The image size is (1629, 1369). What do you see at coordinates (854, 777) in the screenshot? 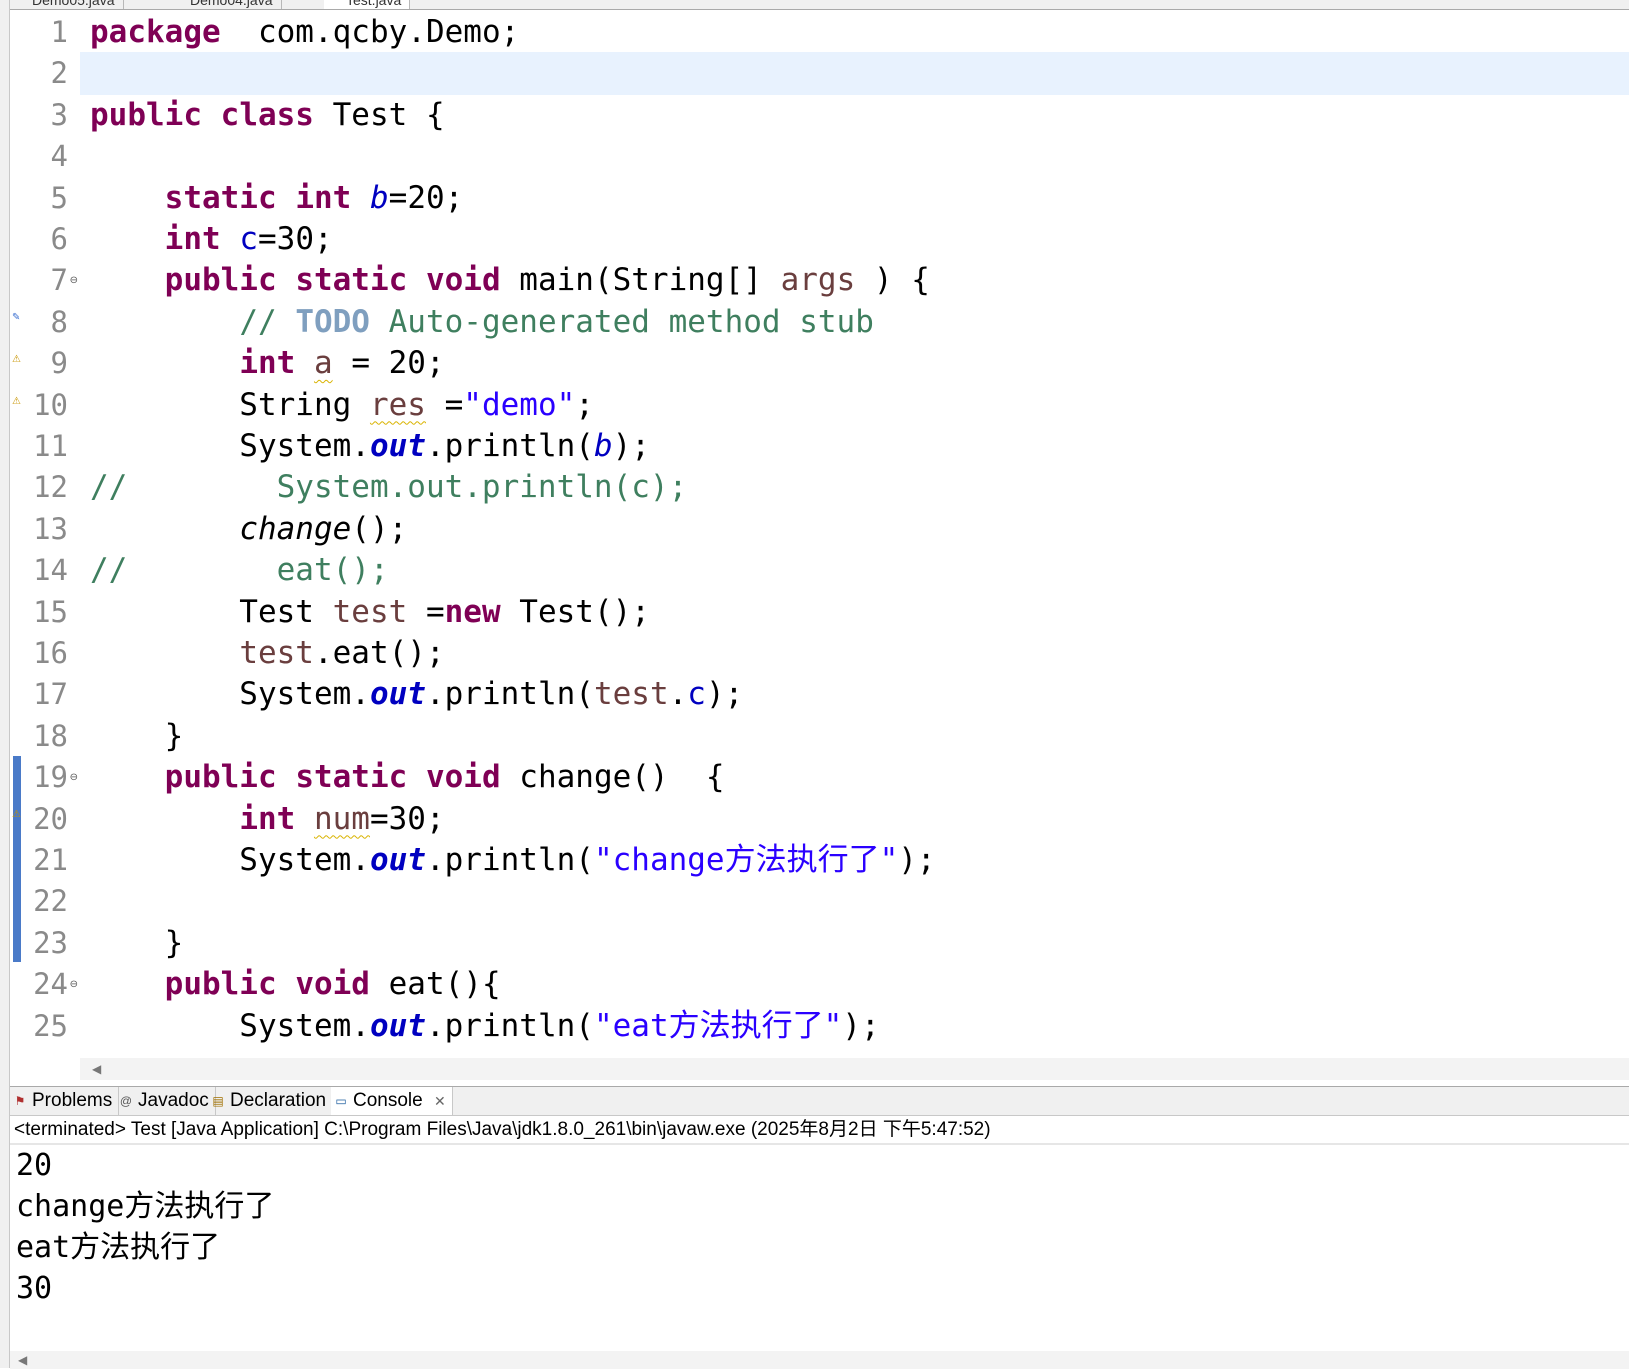
I see `code-line: public static void change() {` at bounding box center [854, 777].